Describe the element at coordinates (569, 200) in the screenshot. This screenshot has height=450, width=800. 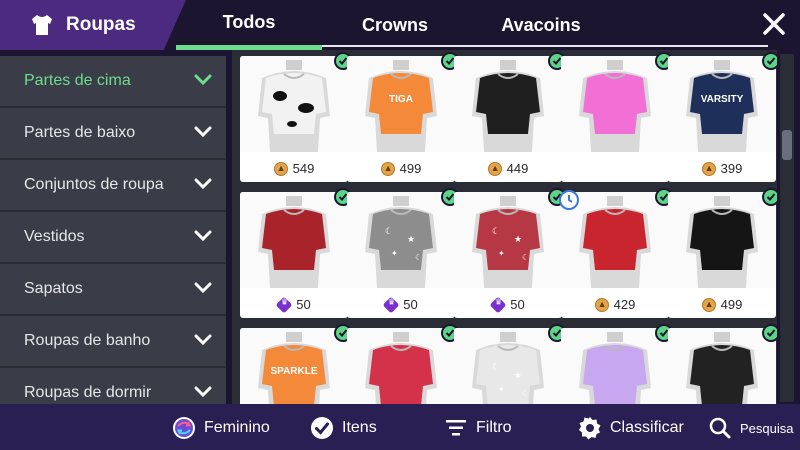
I see `clock-icon` at that location.